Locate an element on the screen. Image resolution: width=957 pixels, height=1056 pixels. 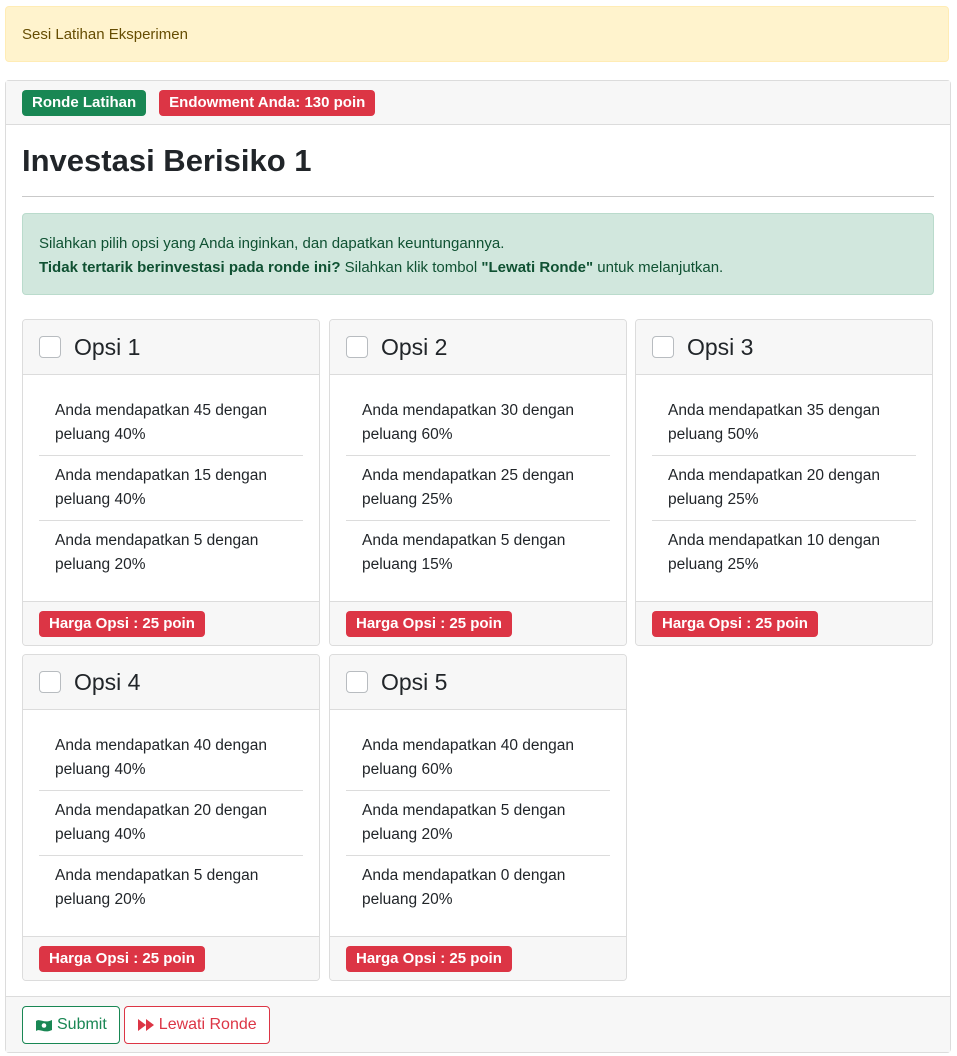
skip-button-reference: "Lewati Ronde" is located at coordinates (537, 267).